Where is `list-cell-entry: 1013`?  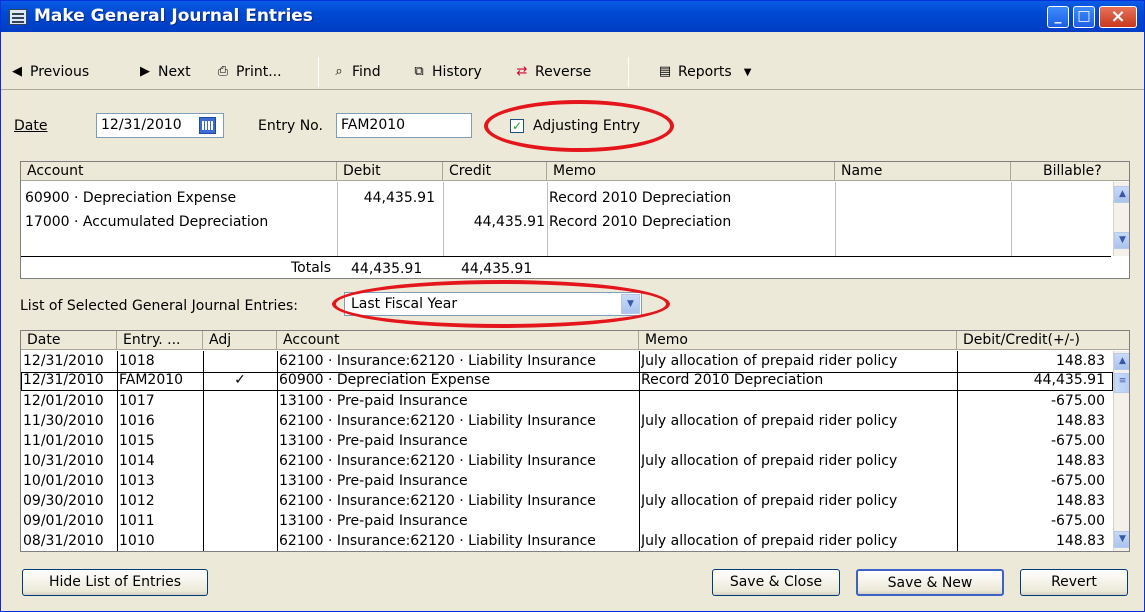 list-cell-entry: 1013 is located at coordinates (137, 481).